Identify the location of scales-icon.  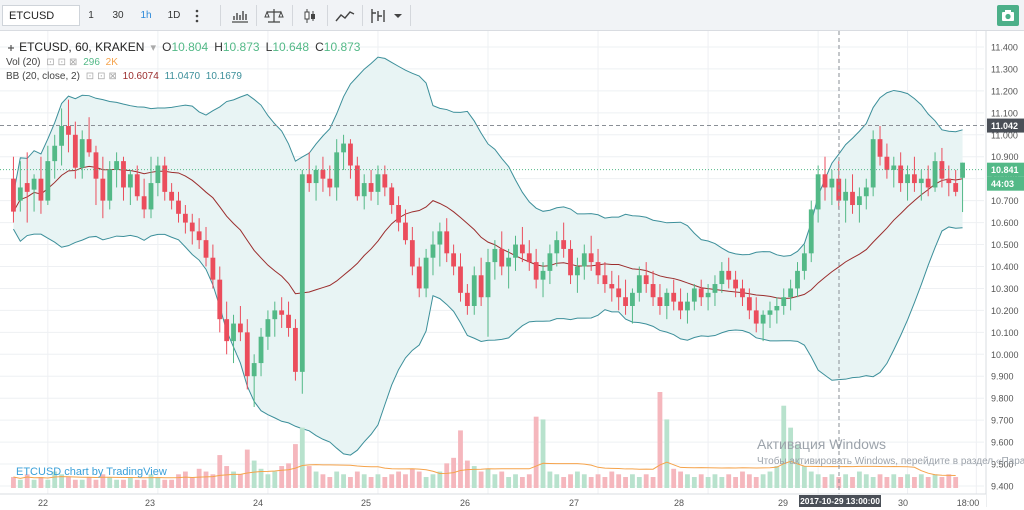
(274, 16).